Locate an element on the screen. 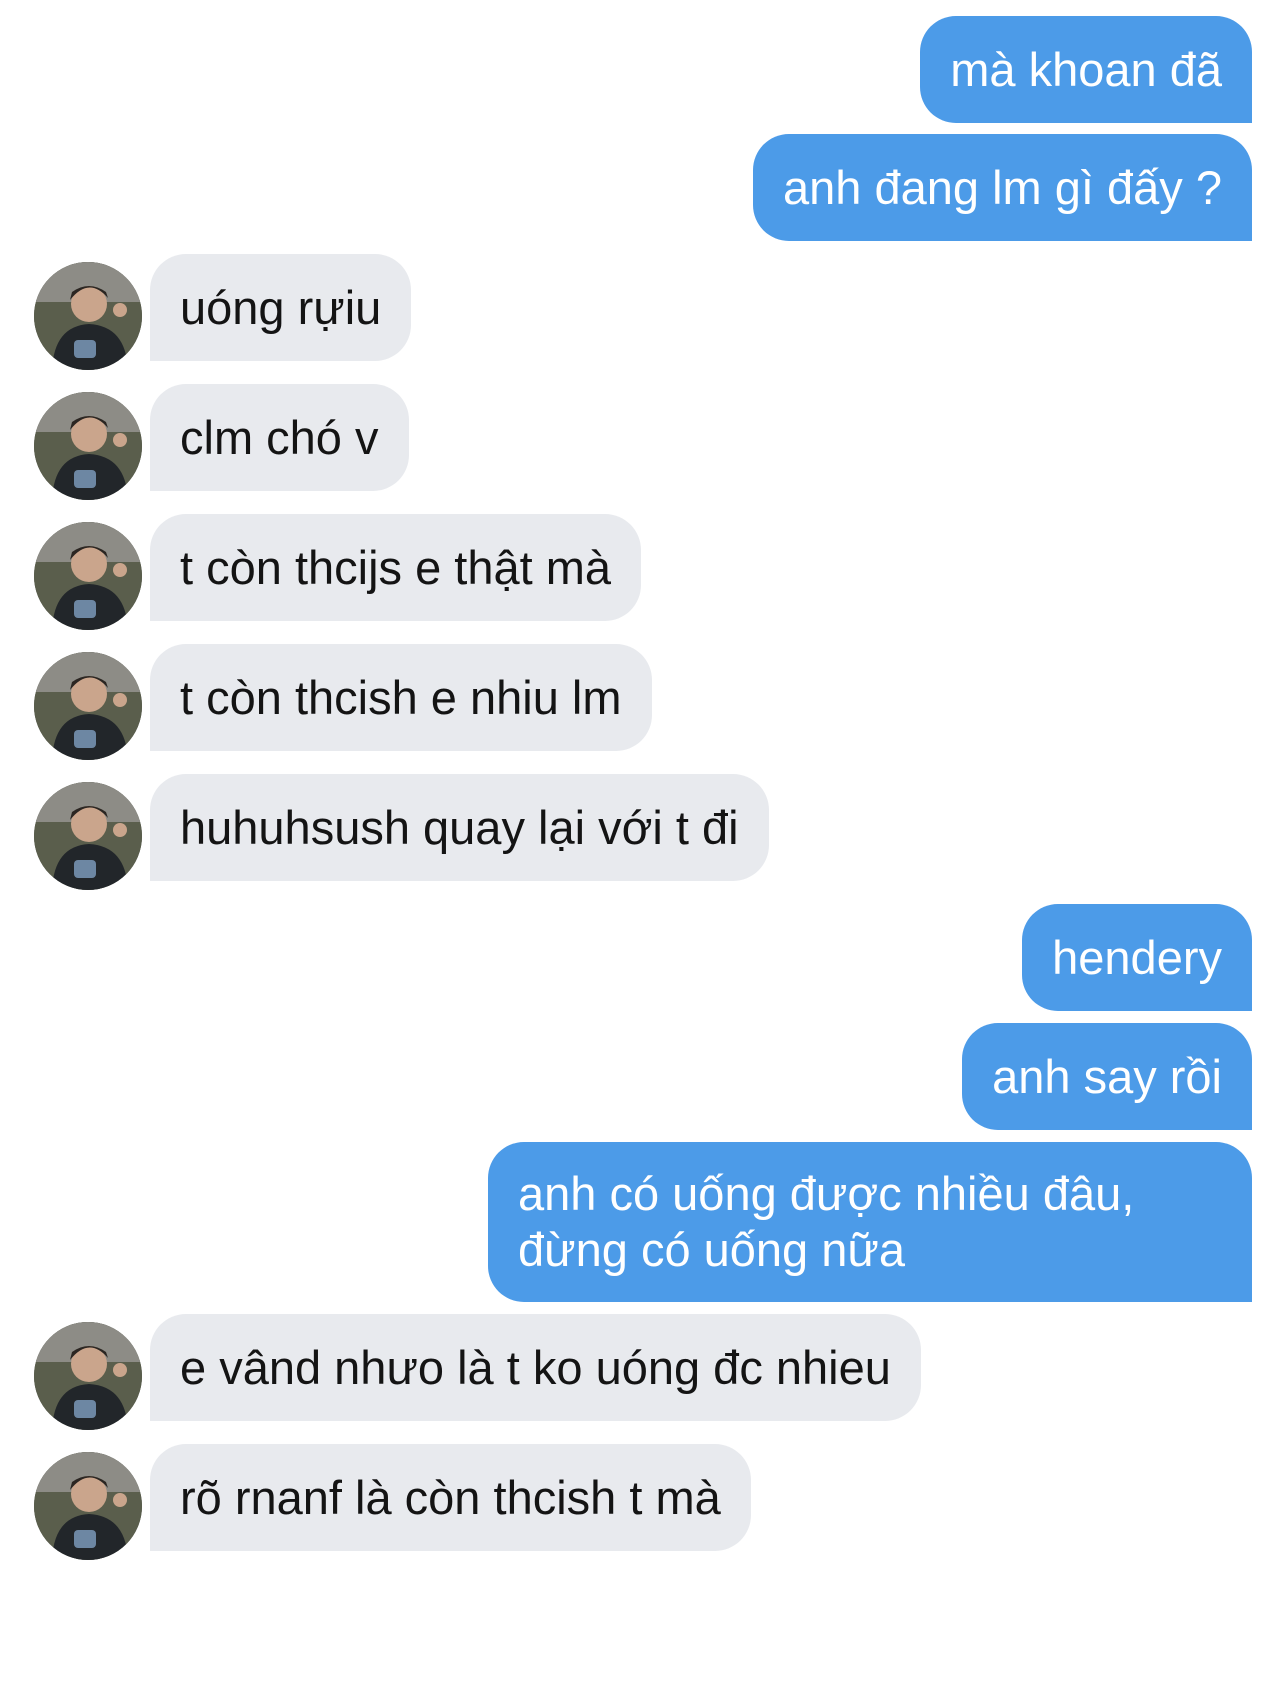 The width and height of the screenshot is (1262, 1699). message-text: rõ rnanf là còn thcish t mà is located at coordinates (450, 1497).